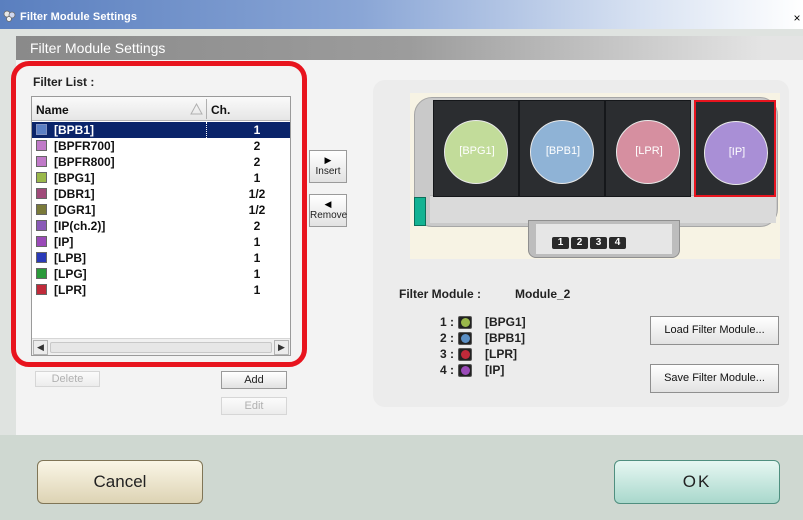 This screenshot has width=803, height=520. I want to click on slot-number-tabs: 1234, so click(590, 243).